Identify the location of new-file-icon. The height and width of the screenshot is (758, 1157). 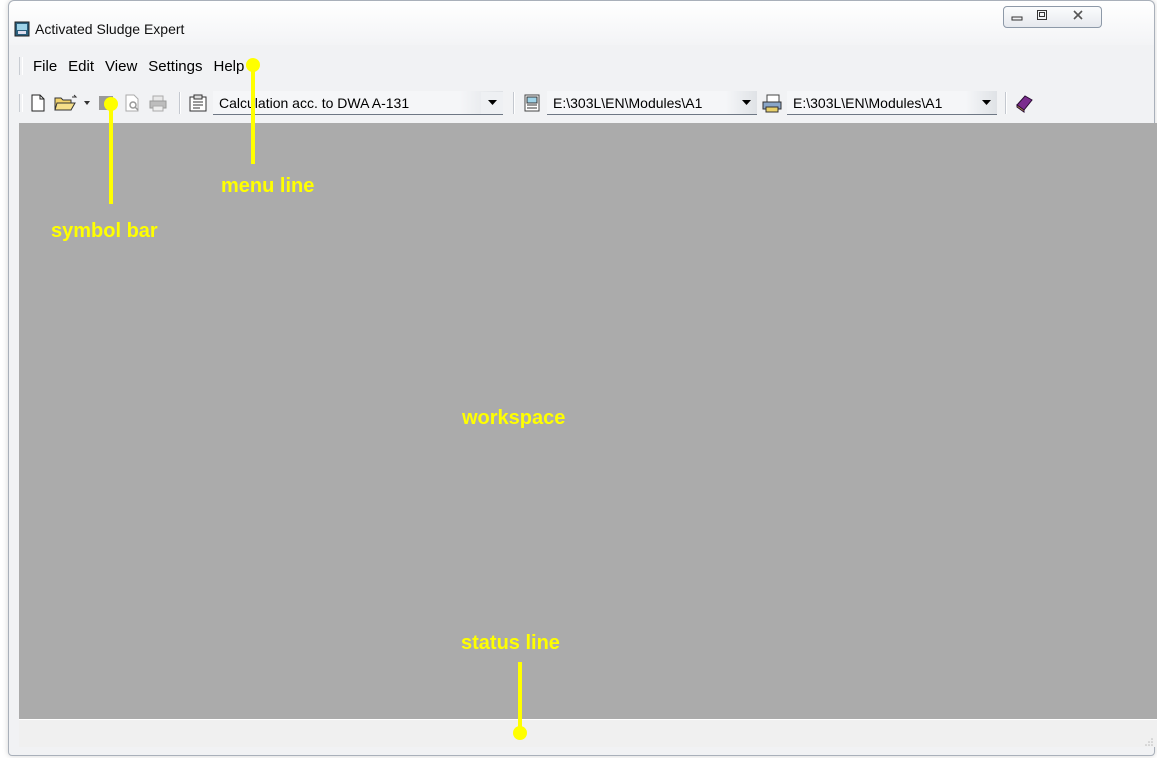
(38, 103).